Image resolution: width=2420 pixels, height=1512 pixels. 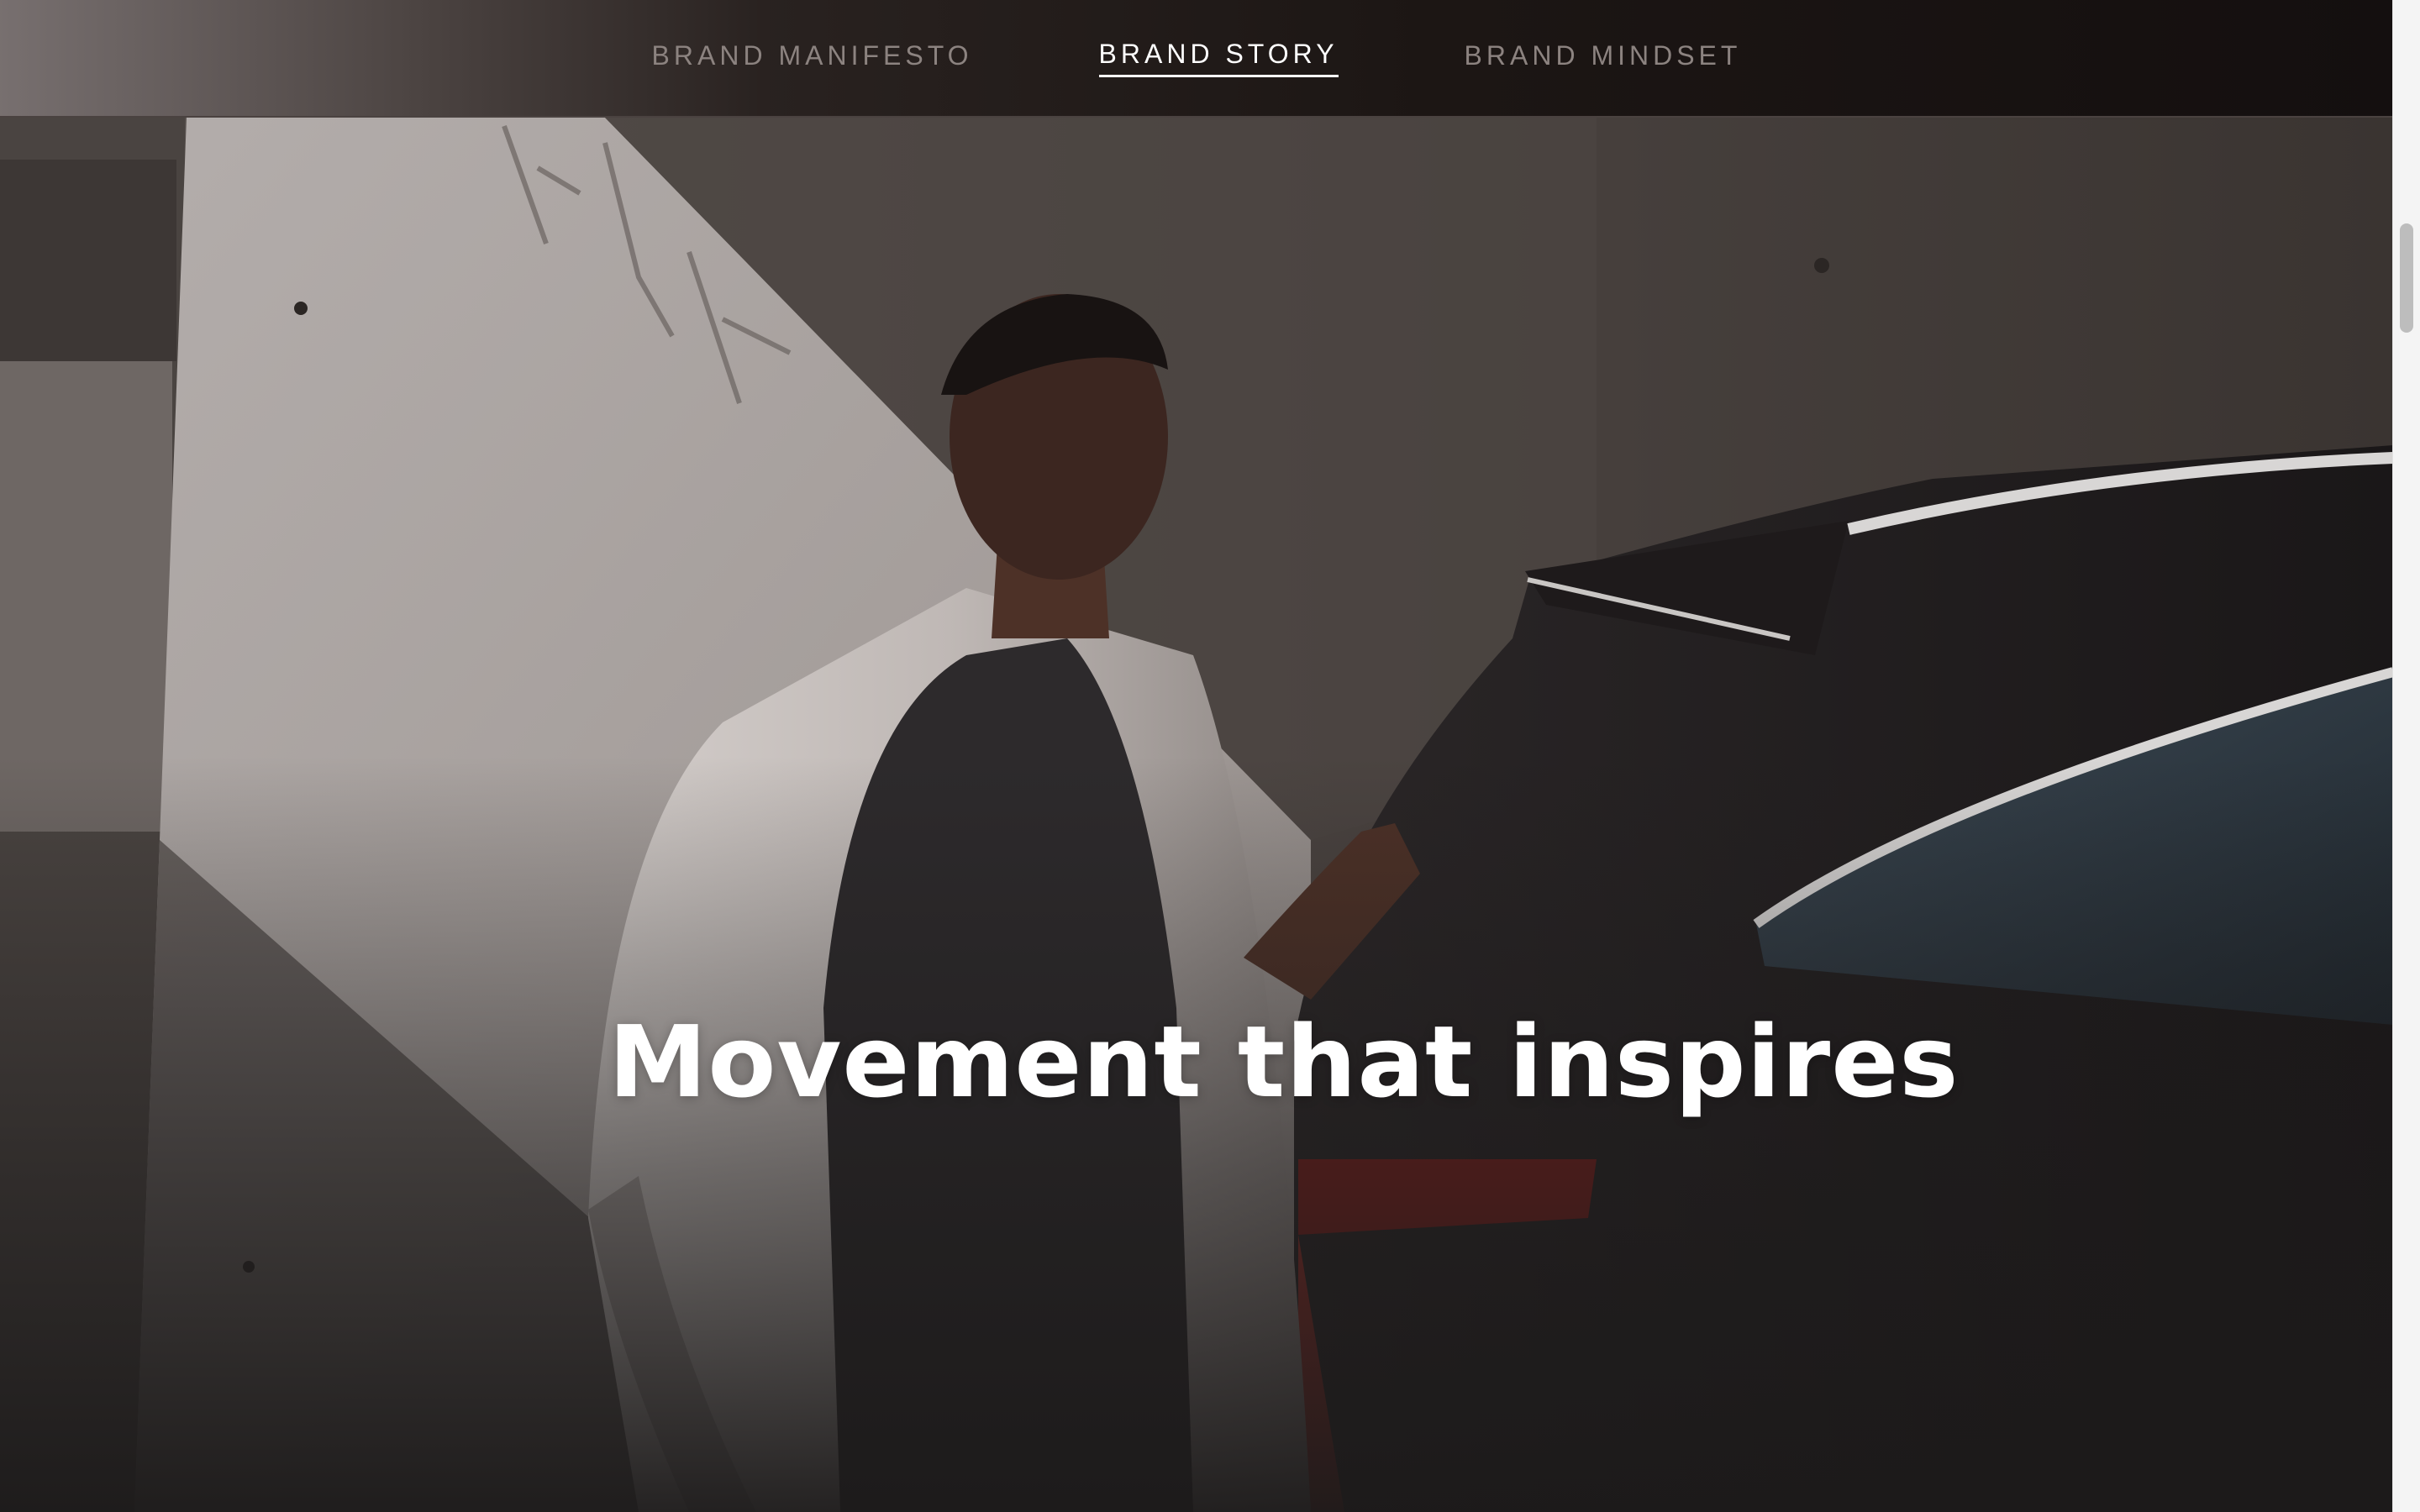 What do you see at coordinates (1284, 1062) in the screenshot?
I see `hero-headline: Movement that inspires` at bounding box center [1284, 1062].